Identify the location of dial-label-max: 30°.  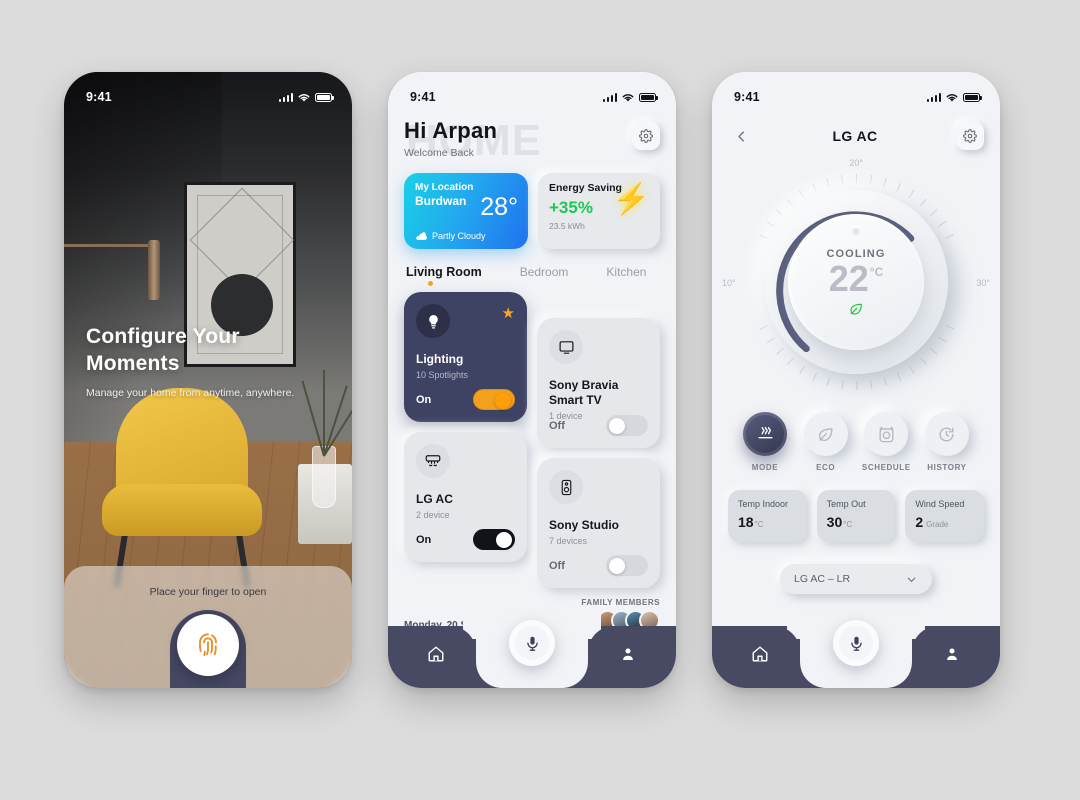
(983, 283).